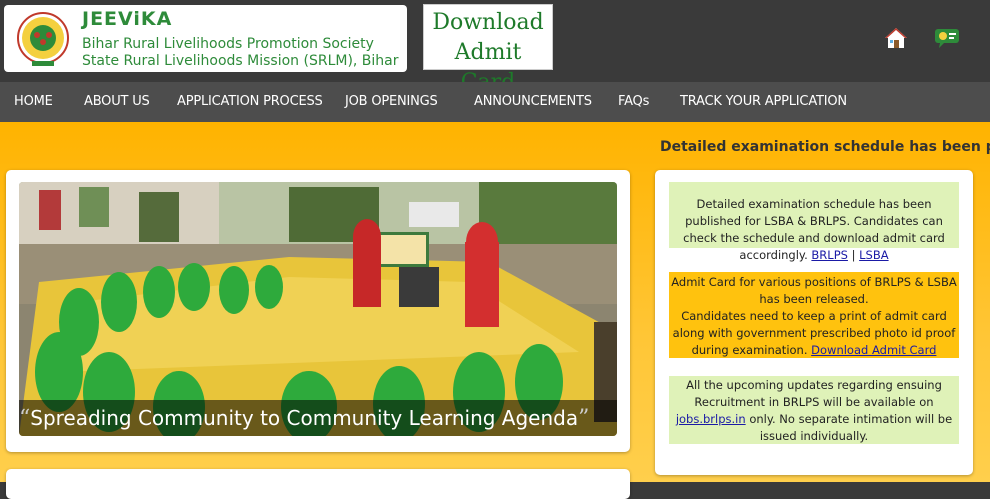  What do you see at coordinates (488, 22) in the screenshot?
I see `download-label: Download` at bounding box center [488, 22].